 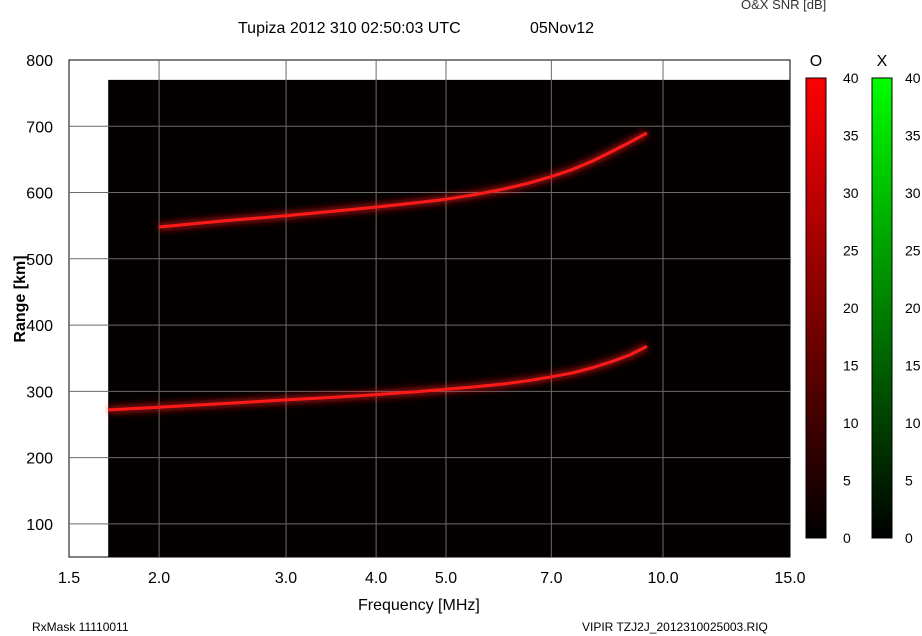 I want to click on y-tick-labels: 100 200 300 400 500 600 700 800, so click(x=39, y=293).